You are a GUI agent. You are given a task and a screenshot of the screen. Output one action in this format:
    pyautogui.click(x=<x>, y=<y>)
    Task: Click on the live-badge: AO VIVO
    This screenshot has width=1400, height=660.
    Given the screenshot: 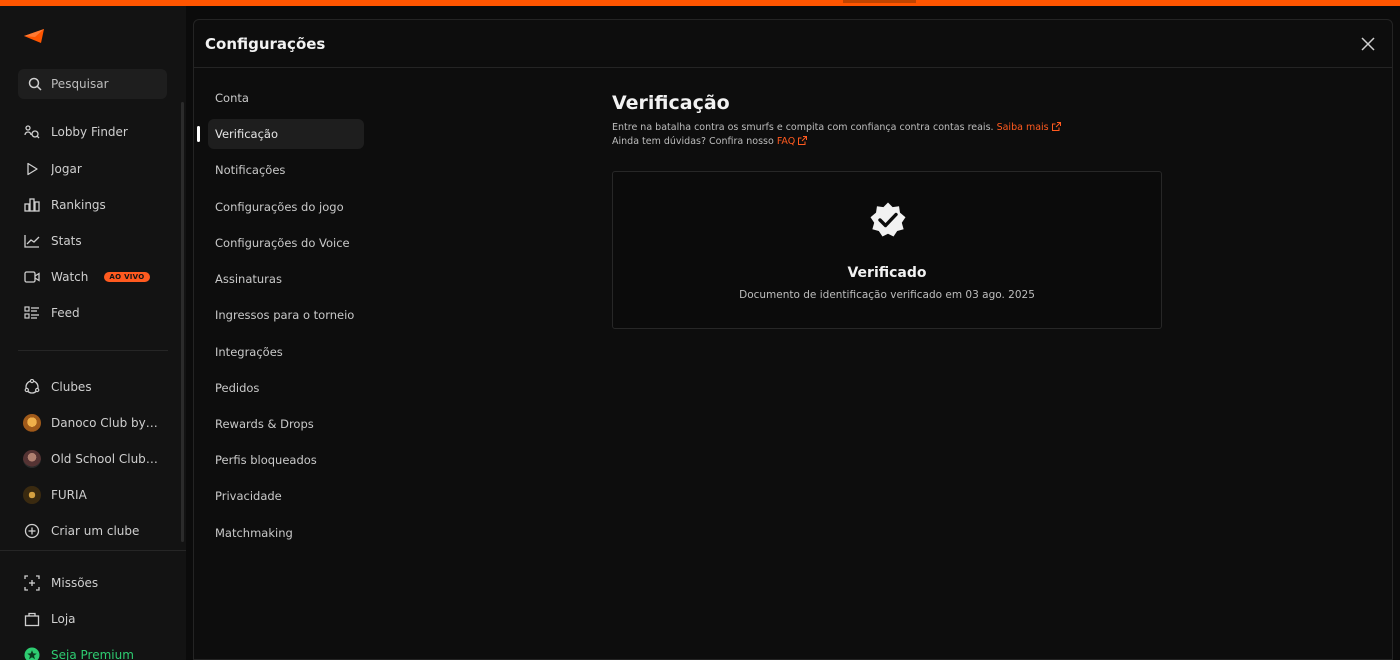 What is the action you would take?
    pyautogui.click(x=127, y=277)
    